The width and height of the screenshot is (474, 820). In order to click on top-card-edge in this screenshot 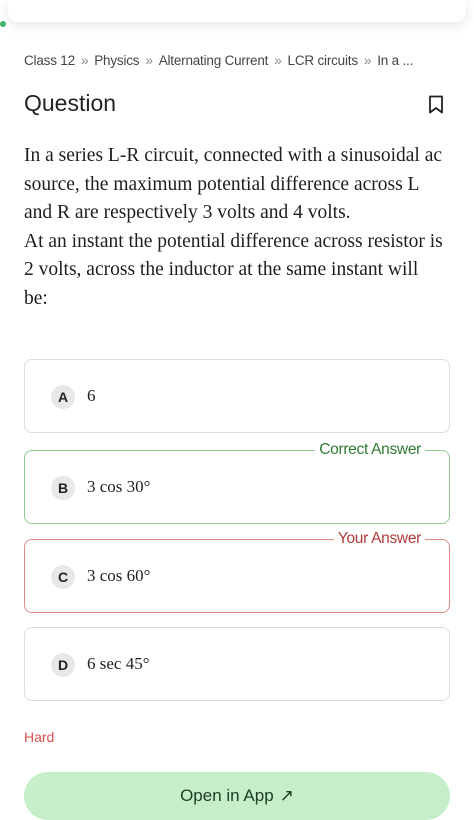, I will do `click(237, 11)`.